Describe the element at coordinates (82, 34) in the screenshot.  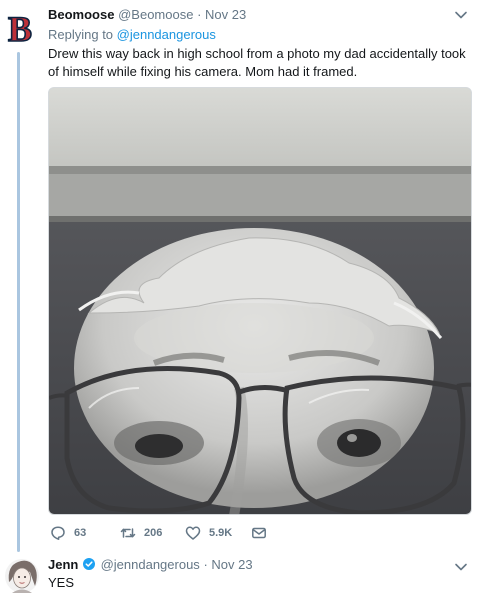
I see `replying-to-prefix: Replying to` at that location.